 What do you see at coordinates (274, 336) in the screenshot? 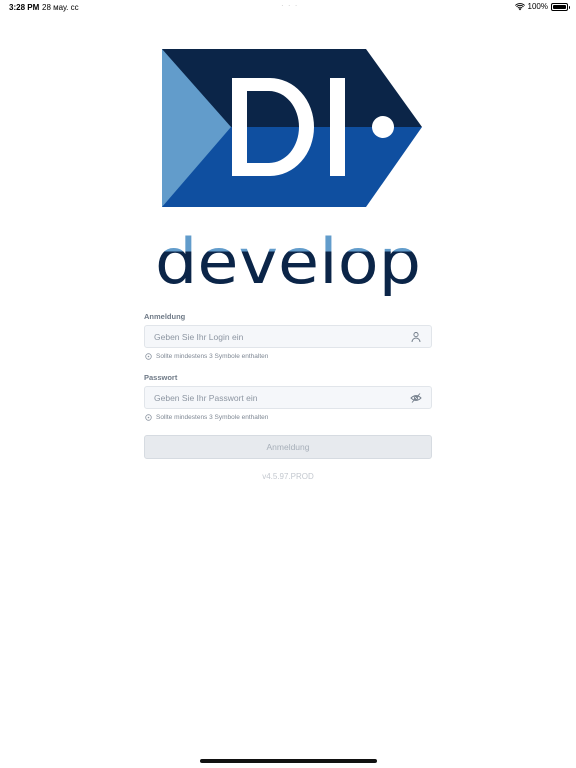
I see `login-input` at bounding box center [274, 336].